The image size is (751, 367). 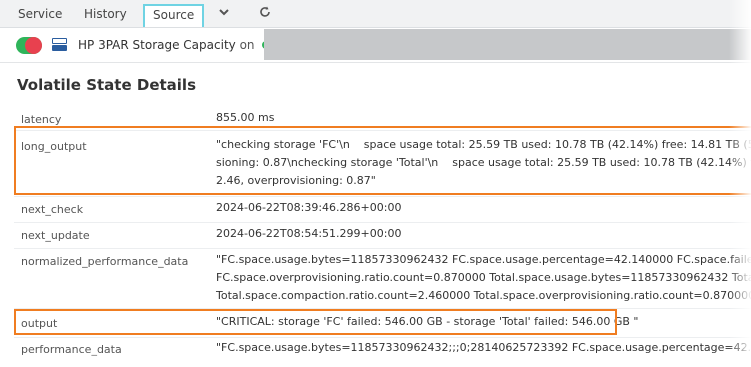 I want to click on toggle-knob, so click(x=33, y=45).